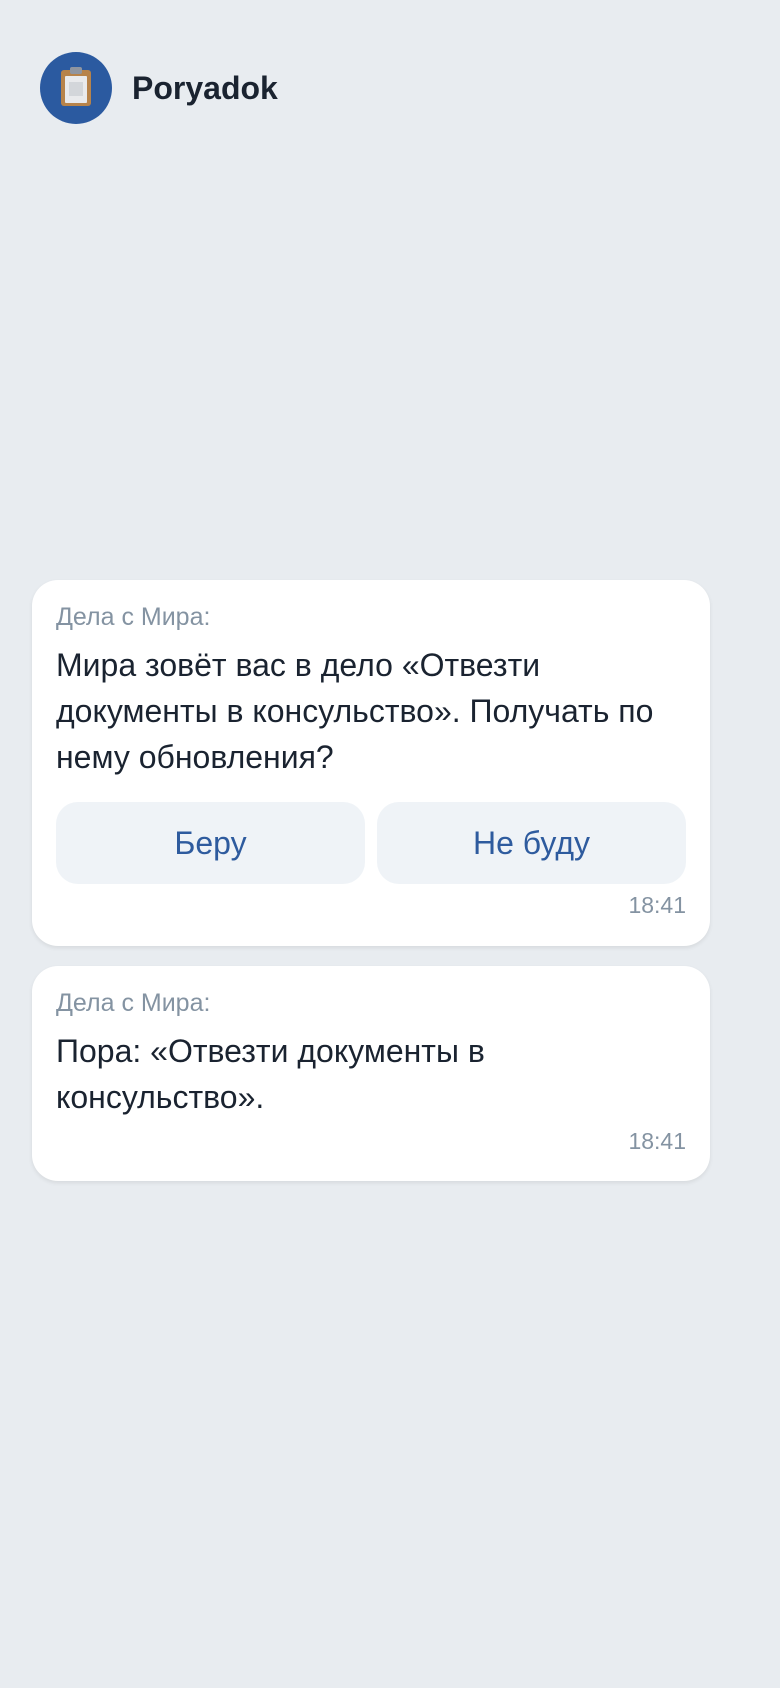 The width and height of the screenshot is (780, 1688). I want to click on inline-keyboard: Беру Не буду, so click(371, 843).